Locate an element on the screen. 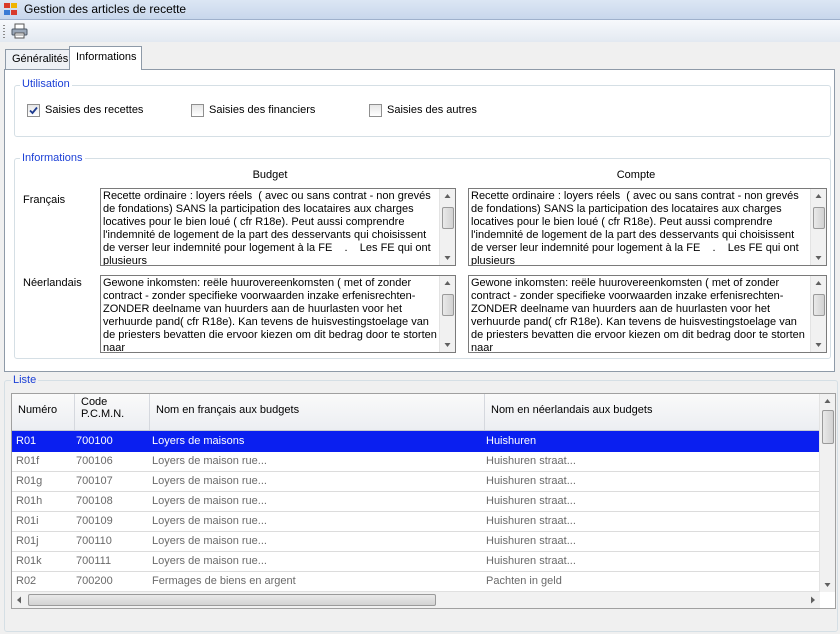  grid-header-nom-fr: Nom en français aux budgets is located at coordinates (317, 412).